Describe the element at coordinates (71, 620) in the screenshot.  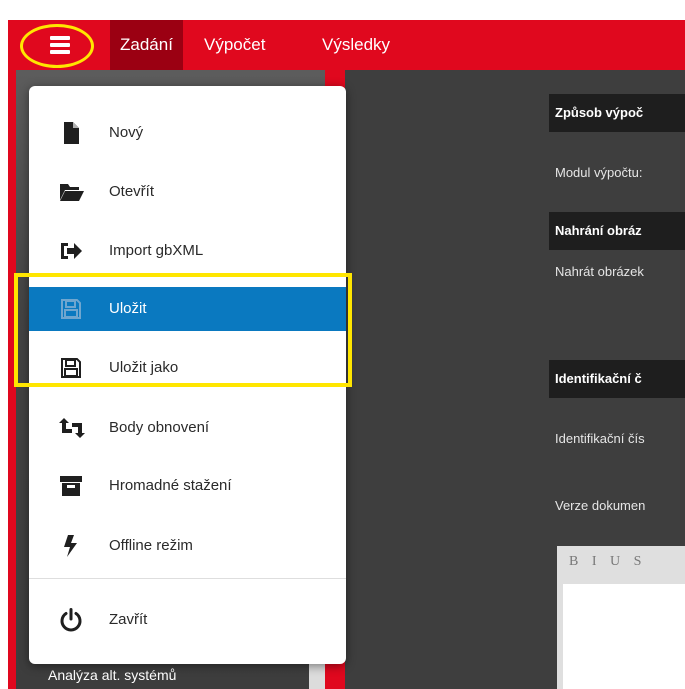
I see `power-icon` at that location.